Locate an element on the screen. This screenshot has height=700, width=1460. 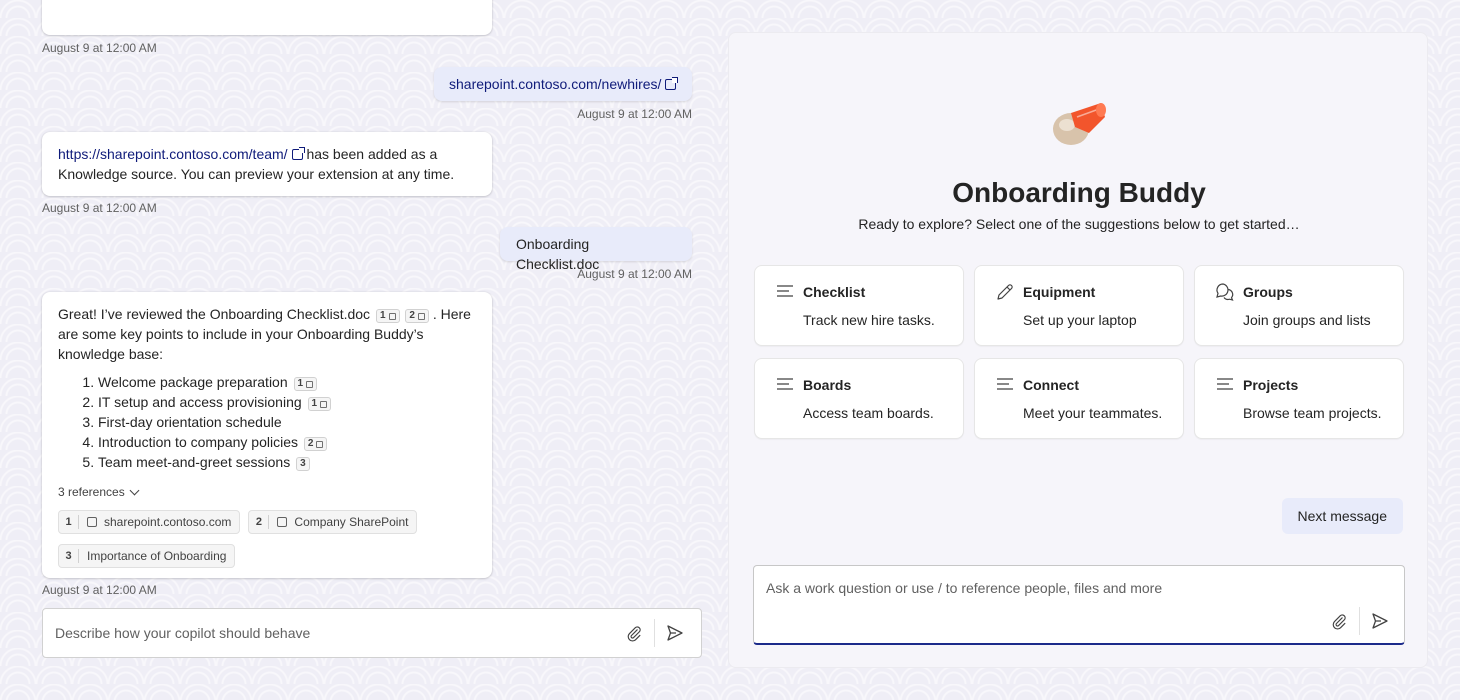
chevron-down-icon is located at coordinates (134, 490).